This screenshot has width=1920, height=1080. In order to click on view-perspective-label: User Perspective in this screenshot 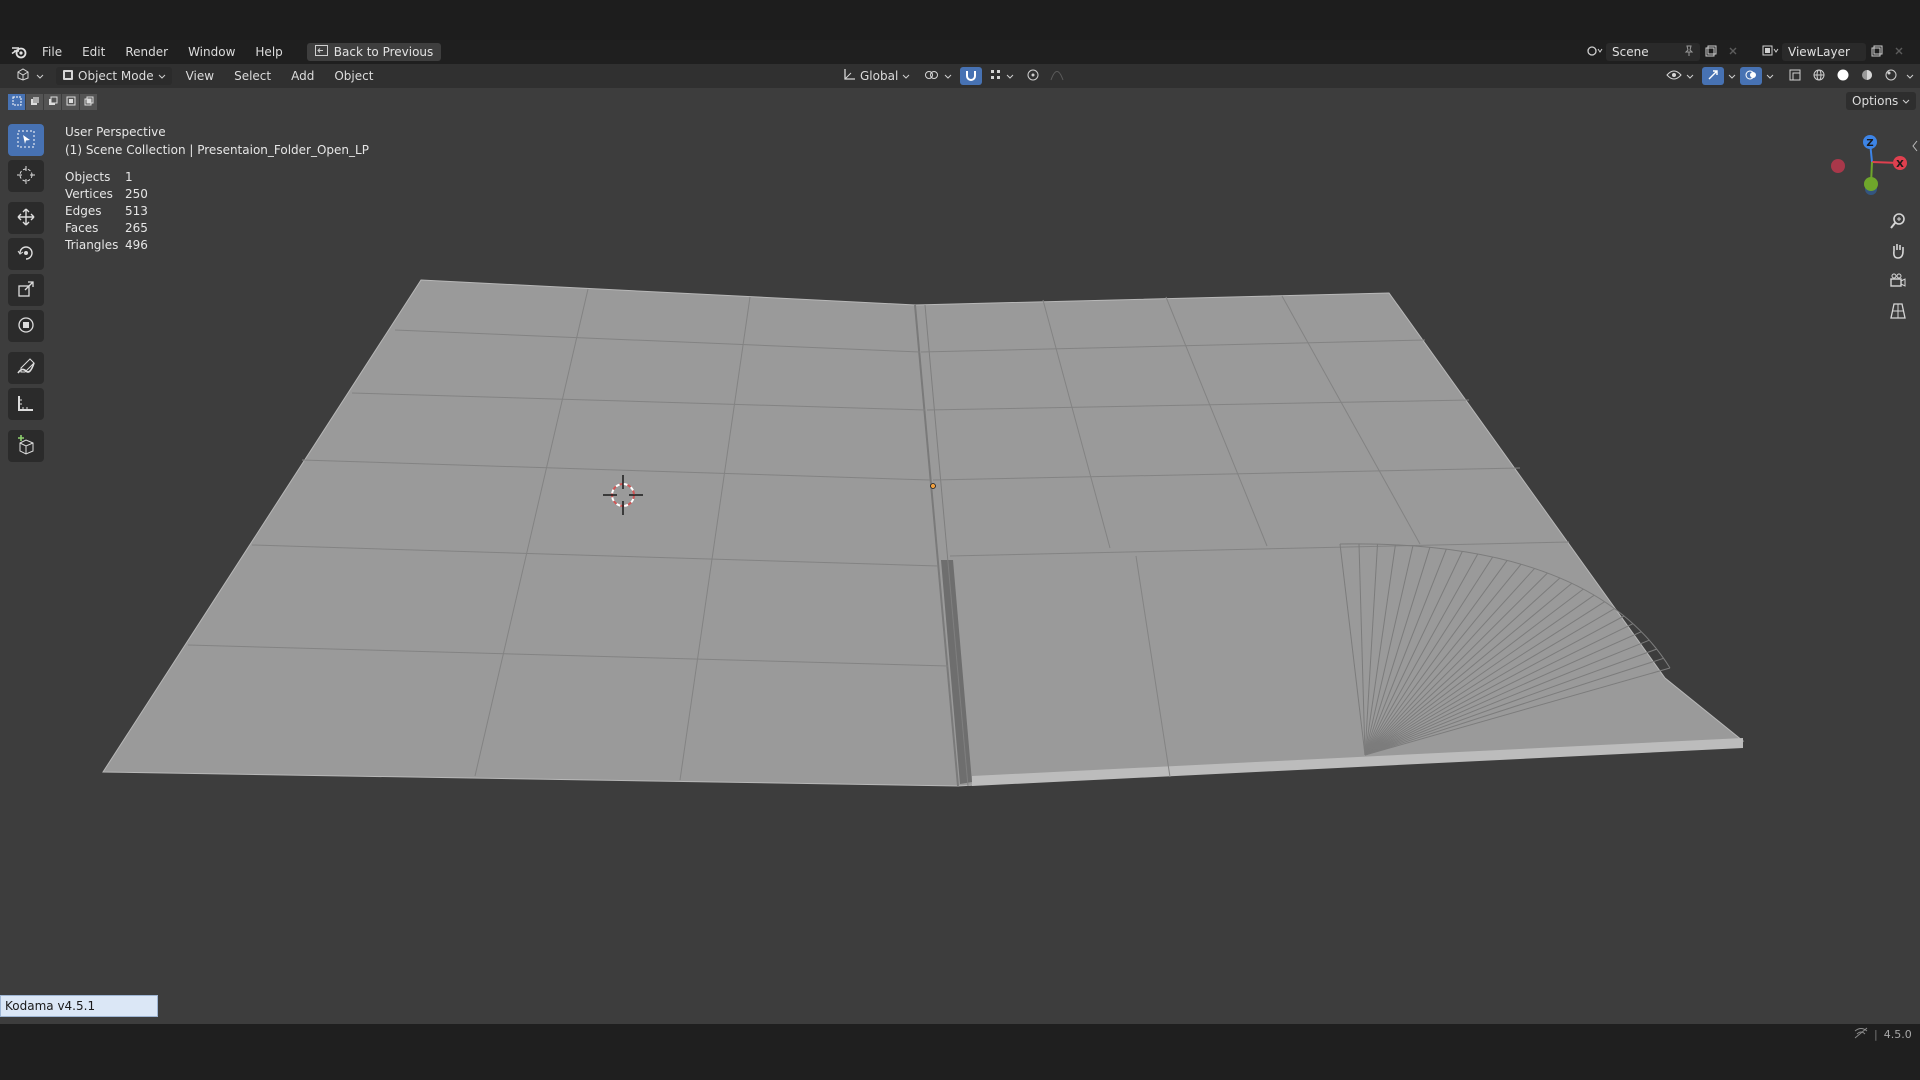, I will do `click(115, 132)`.